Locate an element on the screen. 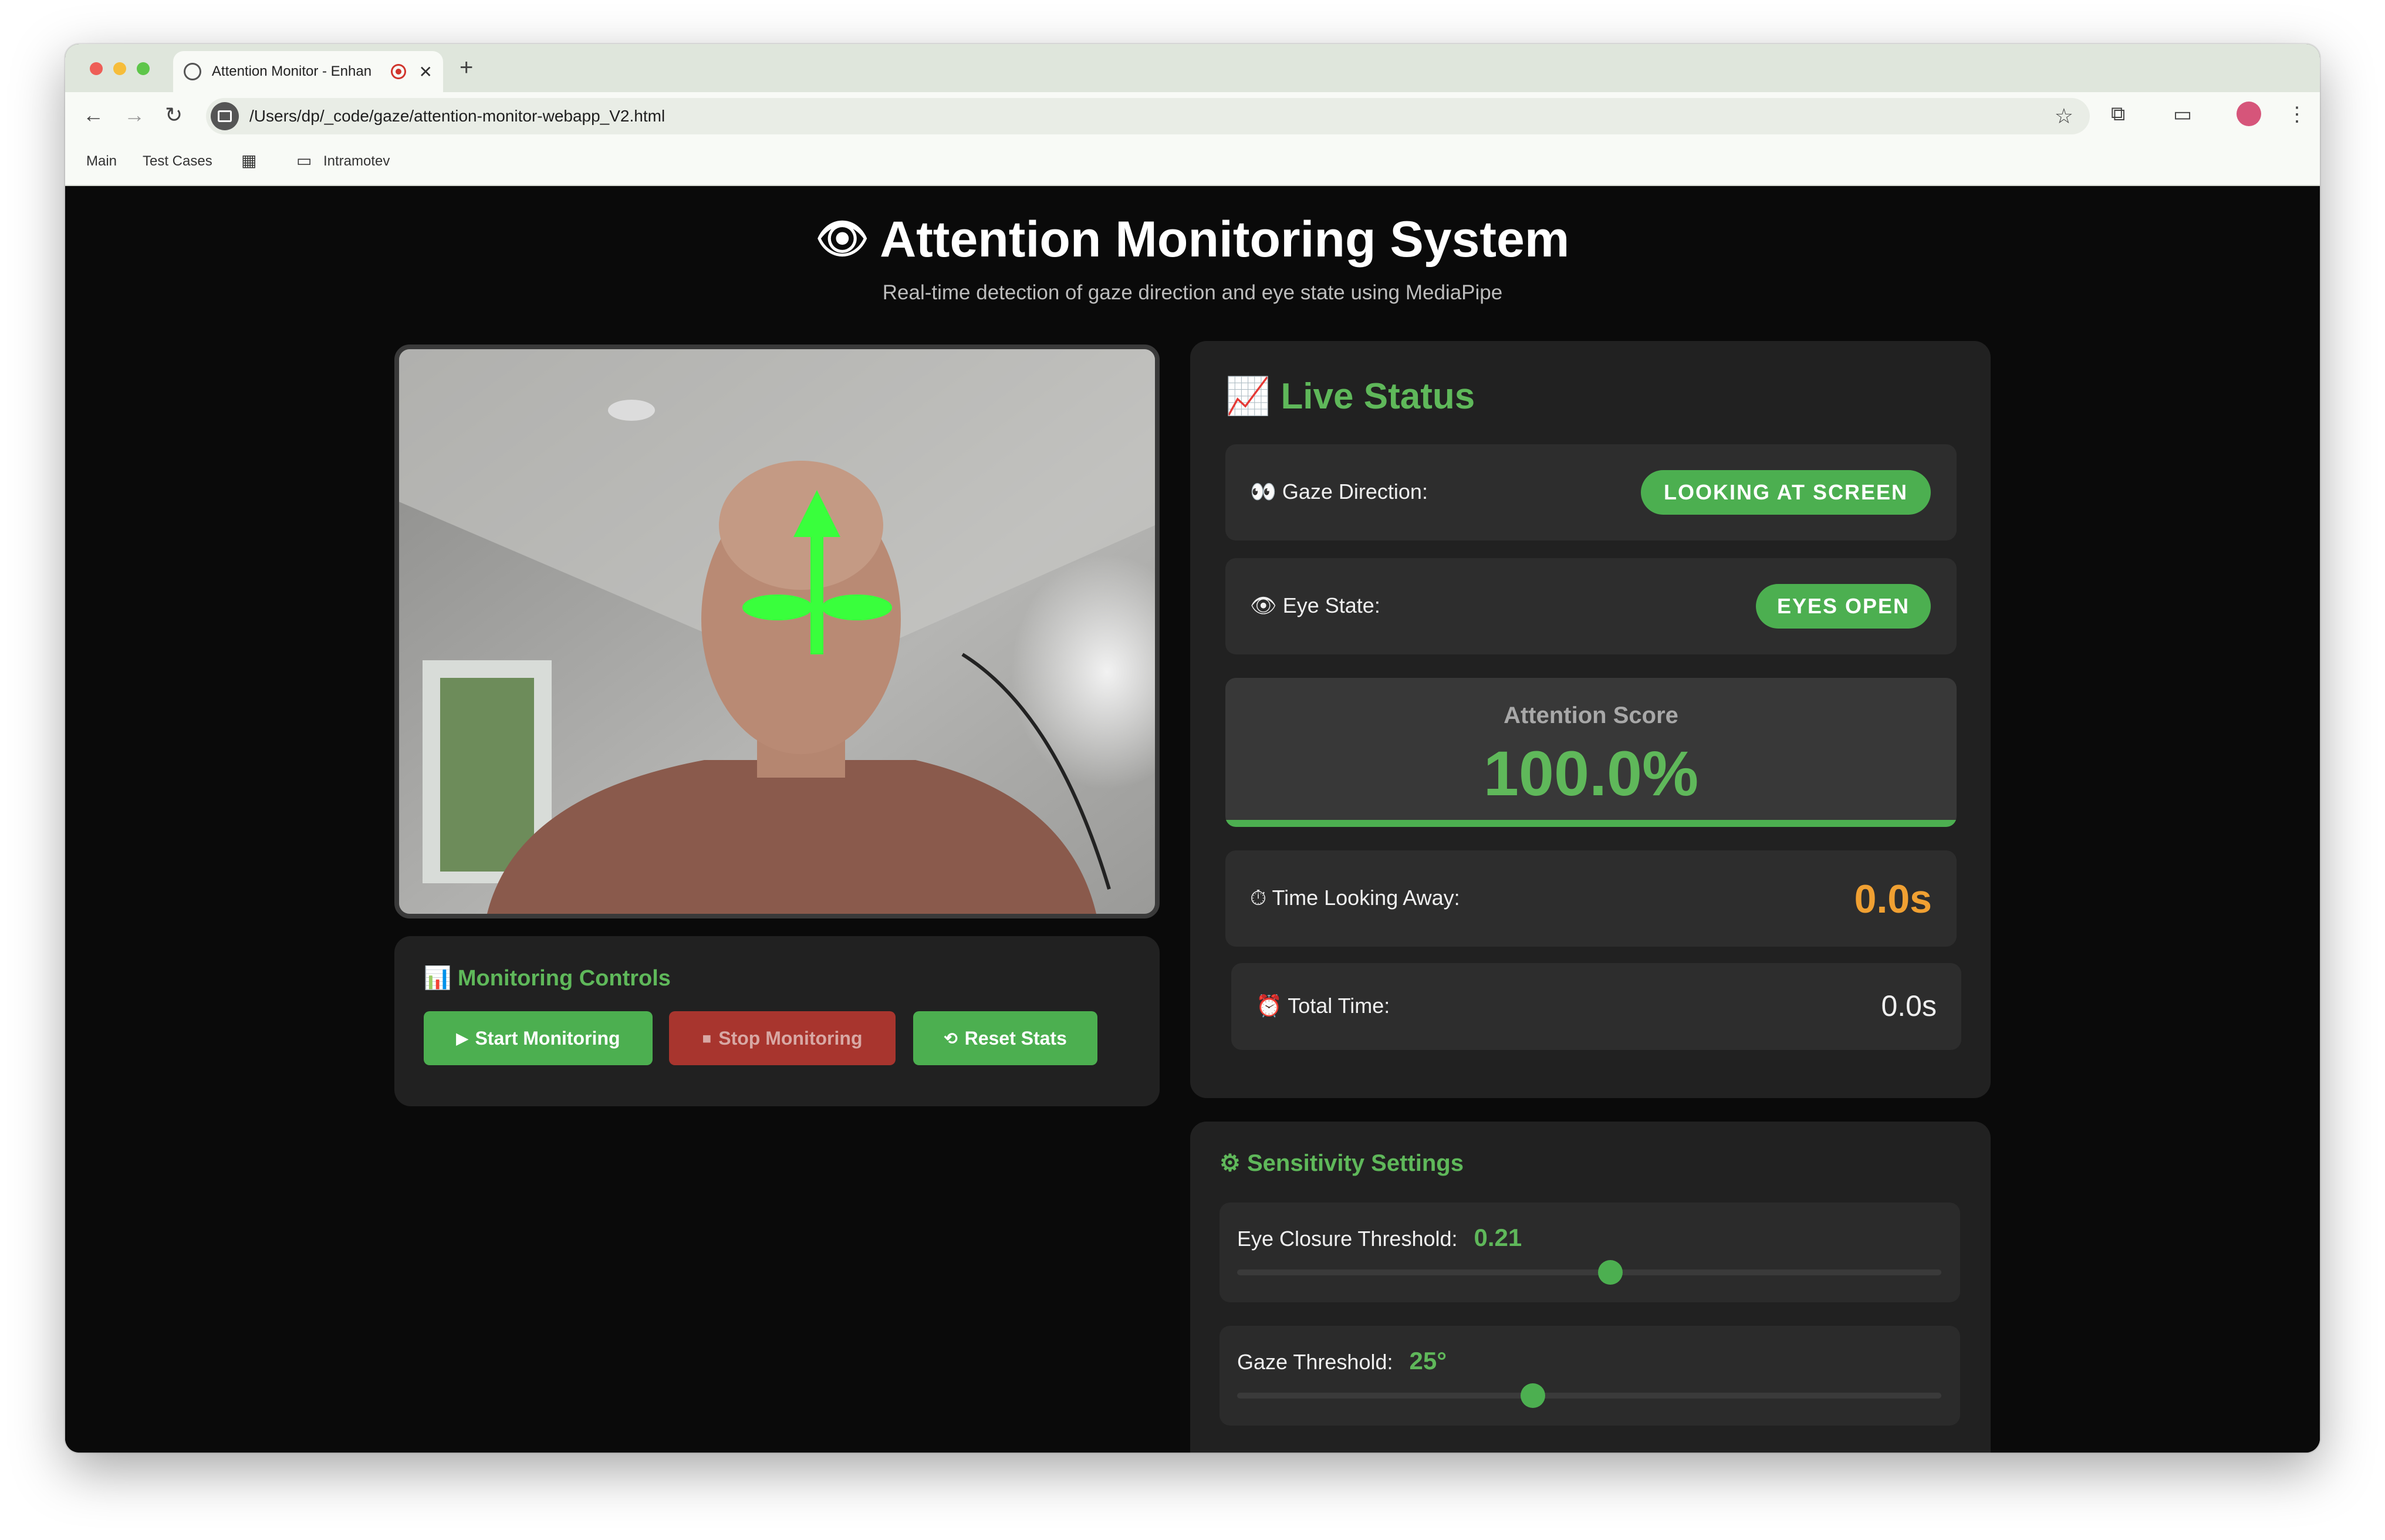 The width and height of the screenshot is (2385, 1540). time-away-label: ⏱ Time Looking Away: is located at coordinates (1355, 898).